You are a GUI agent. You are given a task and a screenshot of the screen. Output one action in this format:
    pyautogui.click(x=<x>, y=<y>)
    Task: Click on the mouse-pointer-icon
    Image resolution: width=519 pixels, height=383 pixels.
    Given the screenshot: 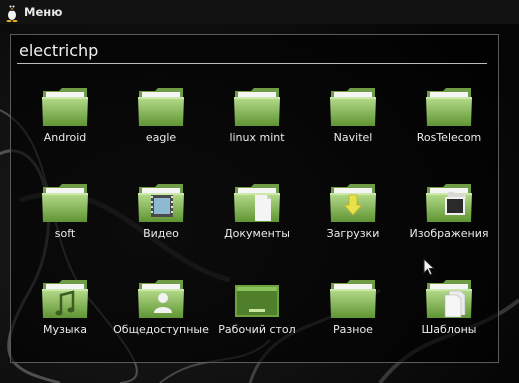 What is the action you would take?
    pyautogui.click(x=429, y=267)
    